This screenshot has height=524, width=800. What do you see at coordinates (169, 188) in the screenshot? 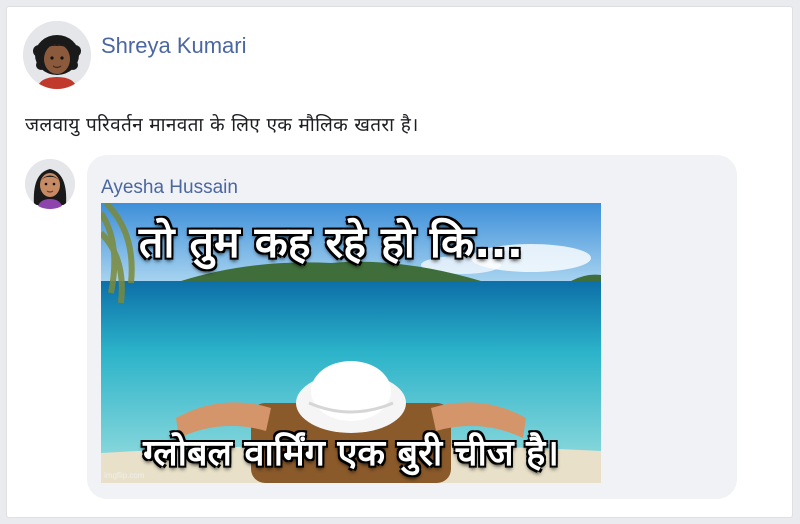
I see `comment-author-name: Ayesha Hussain` at bounding box center [169, 188].